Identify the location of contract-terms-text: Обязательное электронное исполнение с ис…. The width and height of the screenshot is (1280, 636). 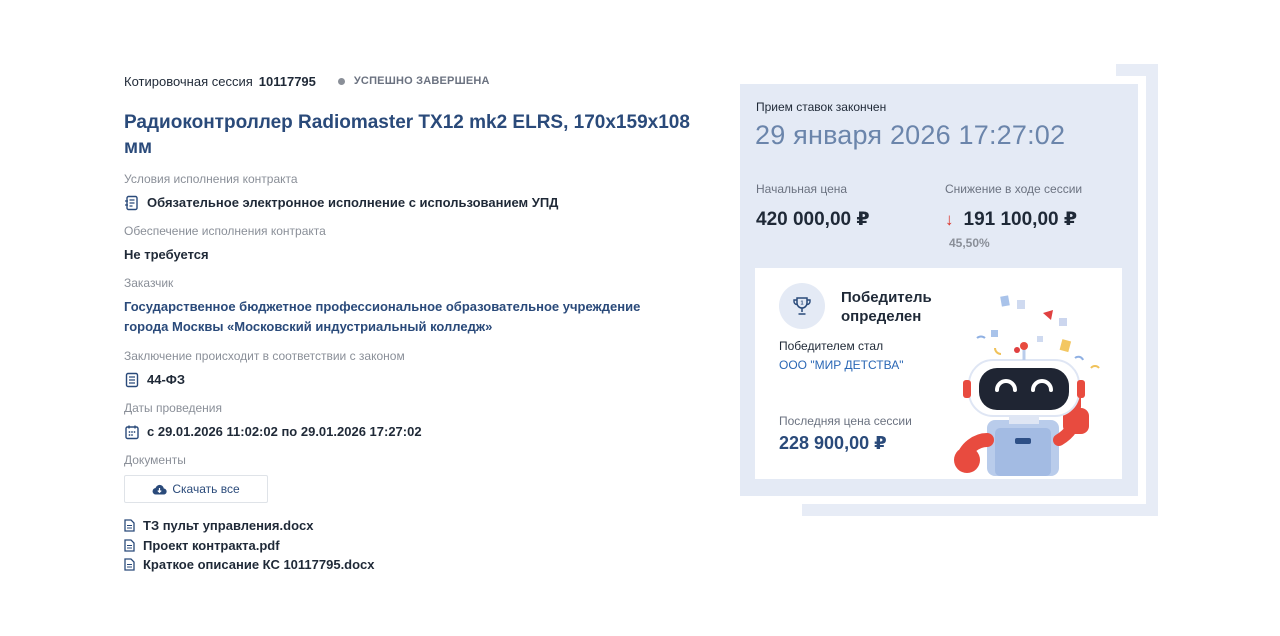
(353, 202).